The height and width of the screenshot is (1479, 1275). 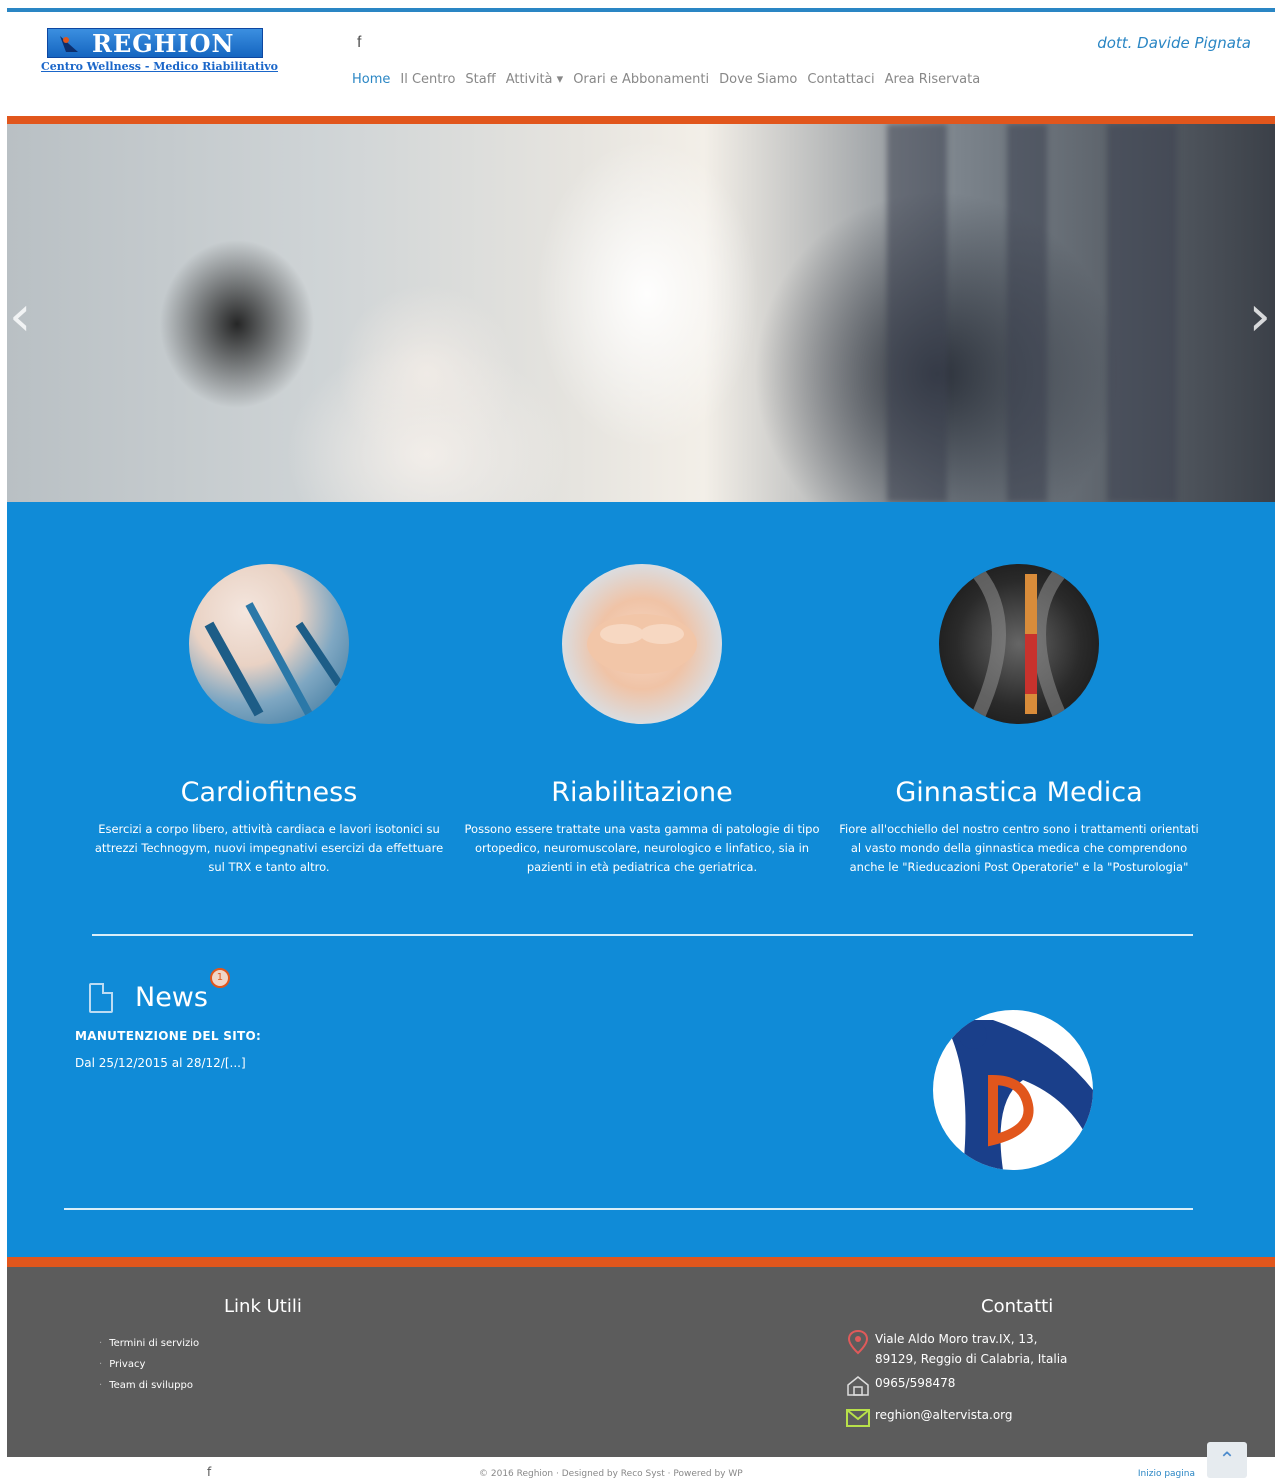 What do you see at coordinates (168, 1063) in the screenshot?
I see `news-item-text: Dal 25/12/2015 al 28/12/[...]` at bounding box center [168, 1063].